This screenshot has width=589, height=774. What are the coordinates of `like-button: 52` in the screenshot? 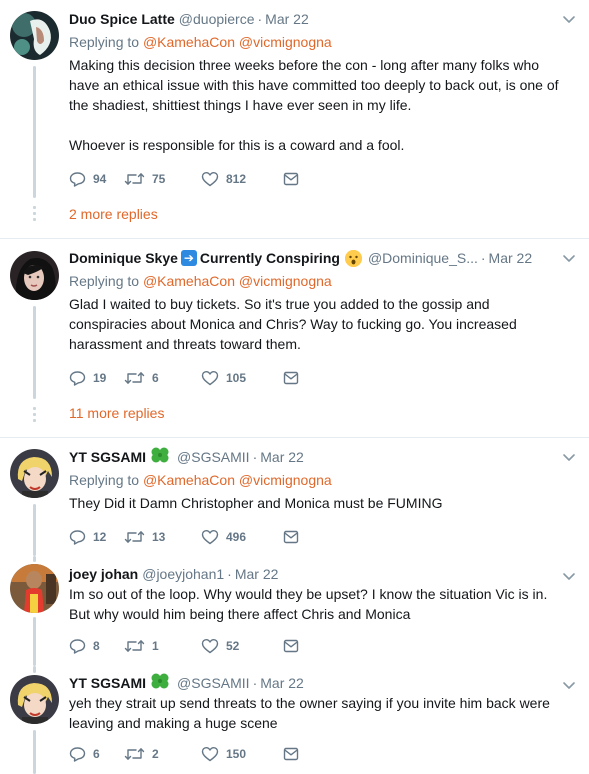 It's located at (242, 646).